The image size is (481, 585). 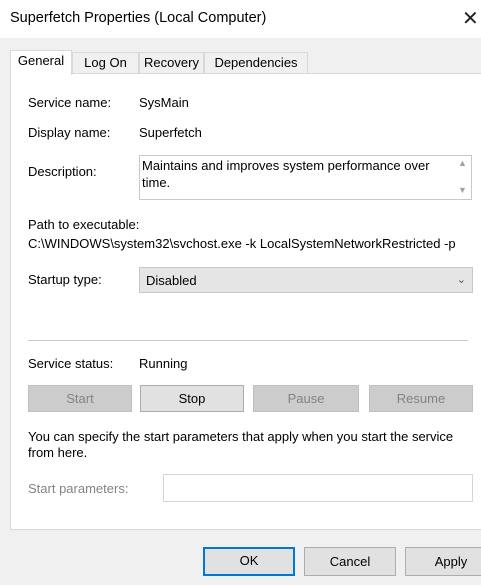 I want to click on title-bar: Superfetch Properties (Local Computer) ✕, so click(x=240, y=19).